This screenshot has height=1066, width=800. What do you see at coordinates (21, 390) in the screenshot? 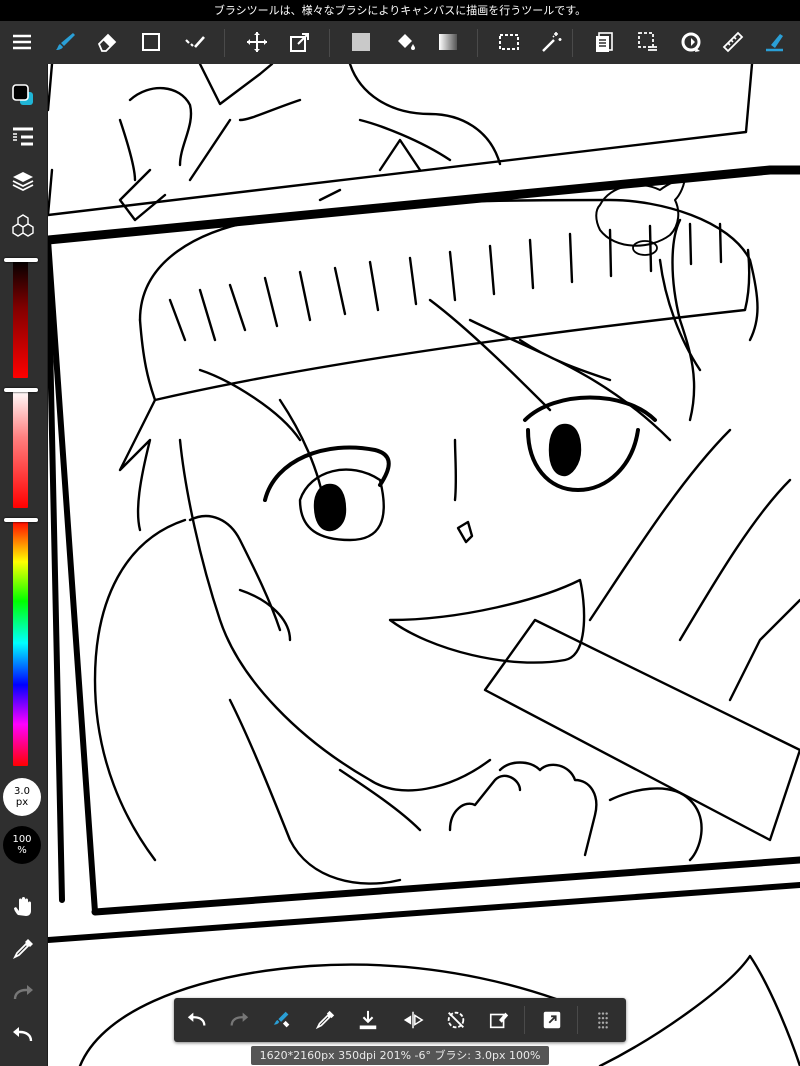
I see `saturation-slider-handle` at bounding box center [21, 390].